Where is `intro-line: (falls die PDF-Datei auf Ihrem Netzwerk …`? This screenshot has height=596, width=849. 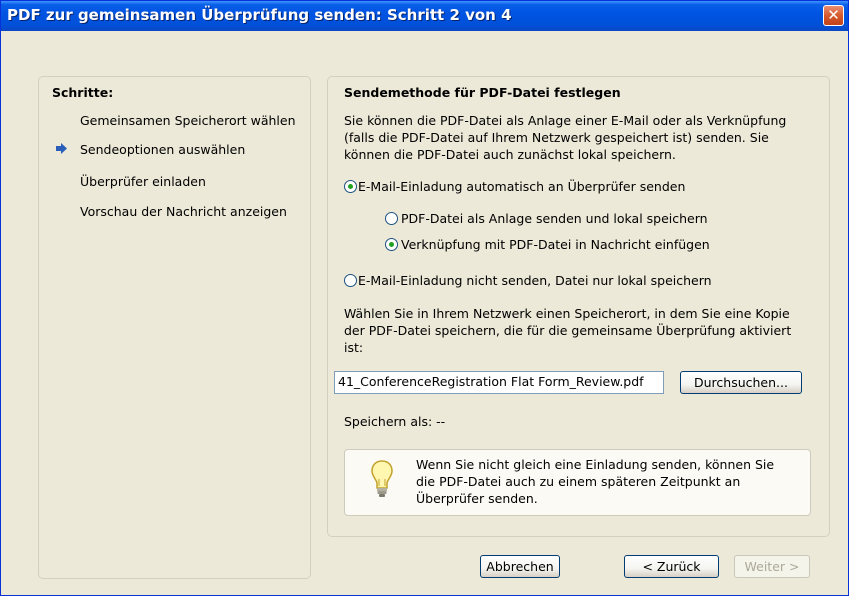 intro-line: (falls die PDF-Datei auf Ihrem Netzwerk … is located at coordinates (556, 137).